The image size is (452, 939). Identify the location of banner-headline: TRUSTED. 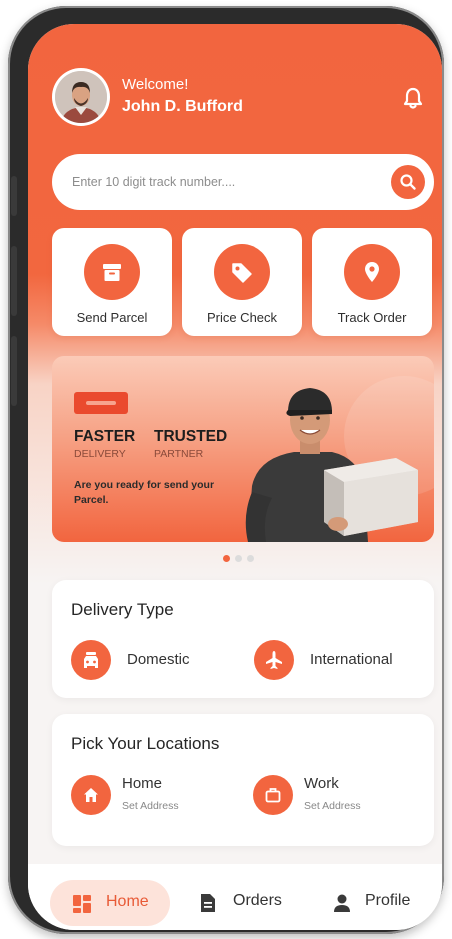
(191, 436).